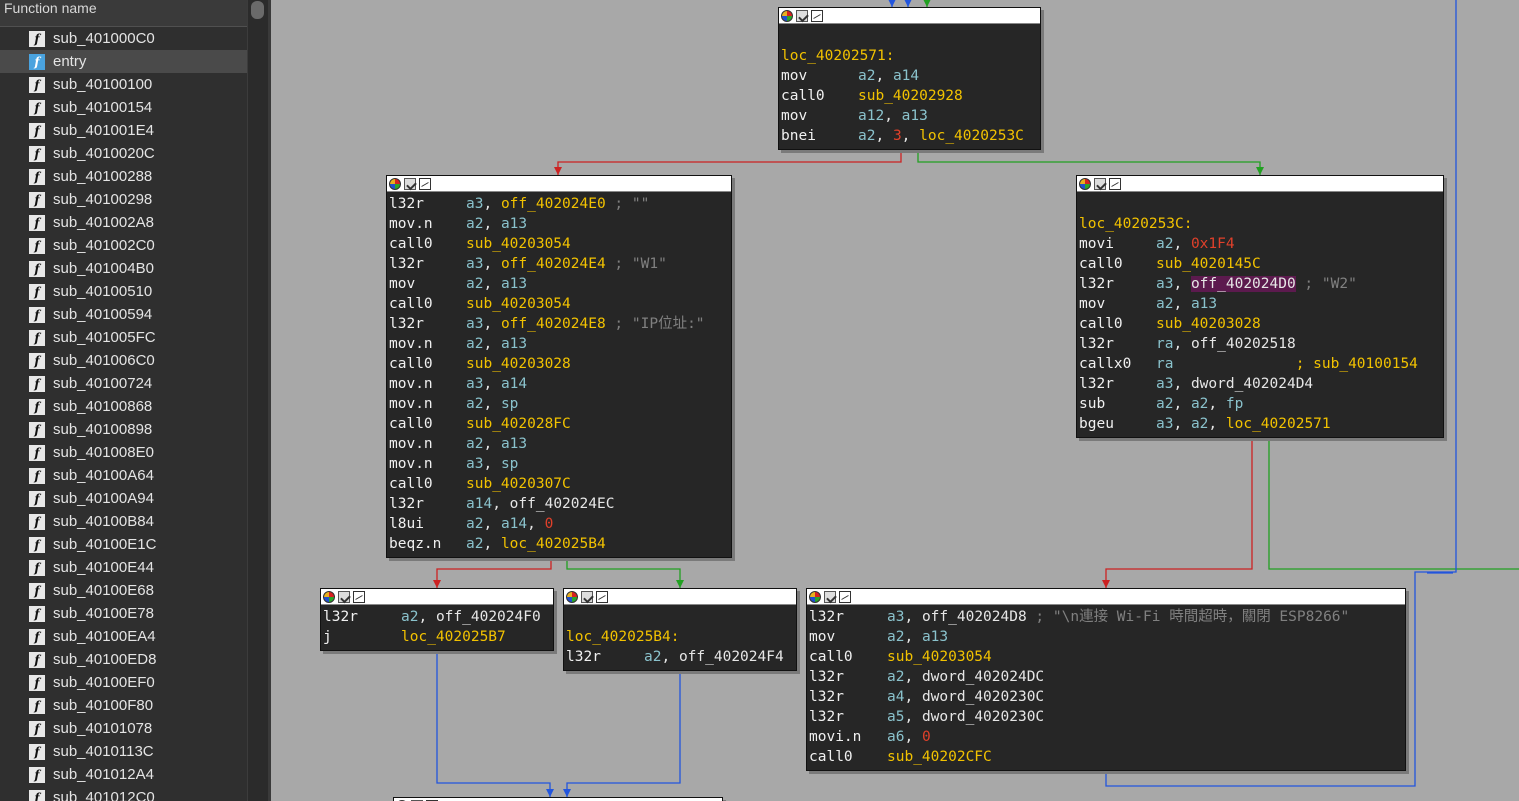 The width and height of the screenshot is (1519, 801). I want to click on symbol-reference: off_402024E0, so click(553, 204).